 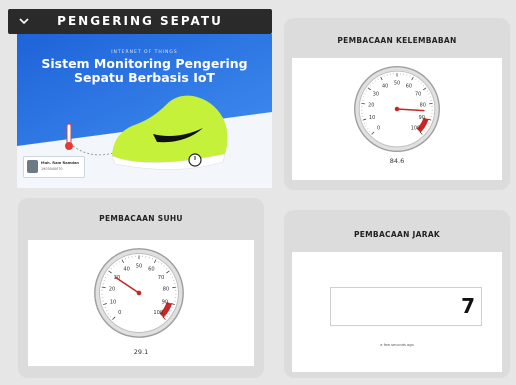 I want to click on humidity-tick-label: 50, so click(x=397, y=84).